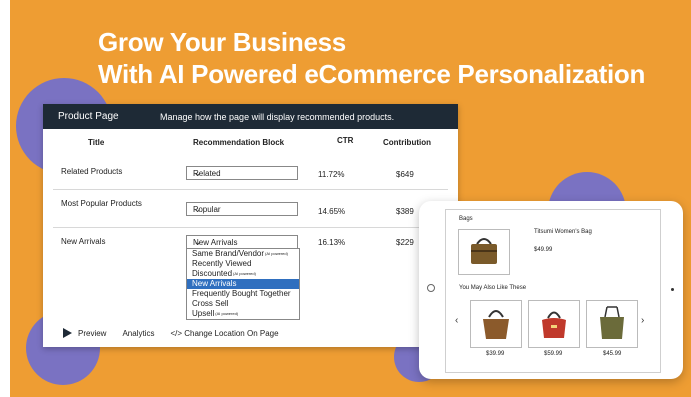 The width and height of the screenshot is (691, 397). What do you see at coordinates (88, 116) in the screenshot?
I see `panel-title: Product Page` at bounding box center [88, 116].